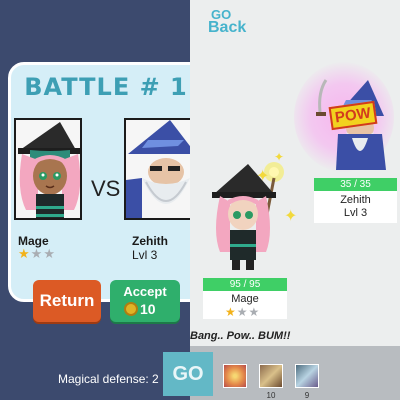  I want to click on back-label: Back, so click(227, 27).